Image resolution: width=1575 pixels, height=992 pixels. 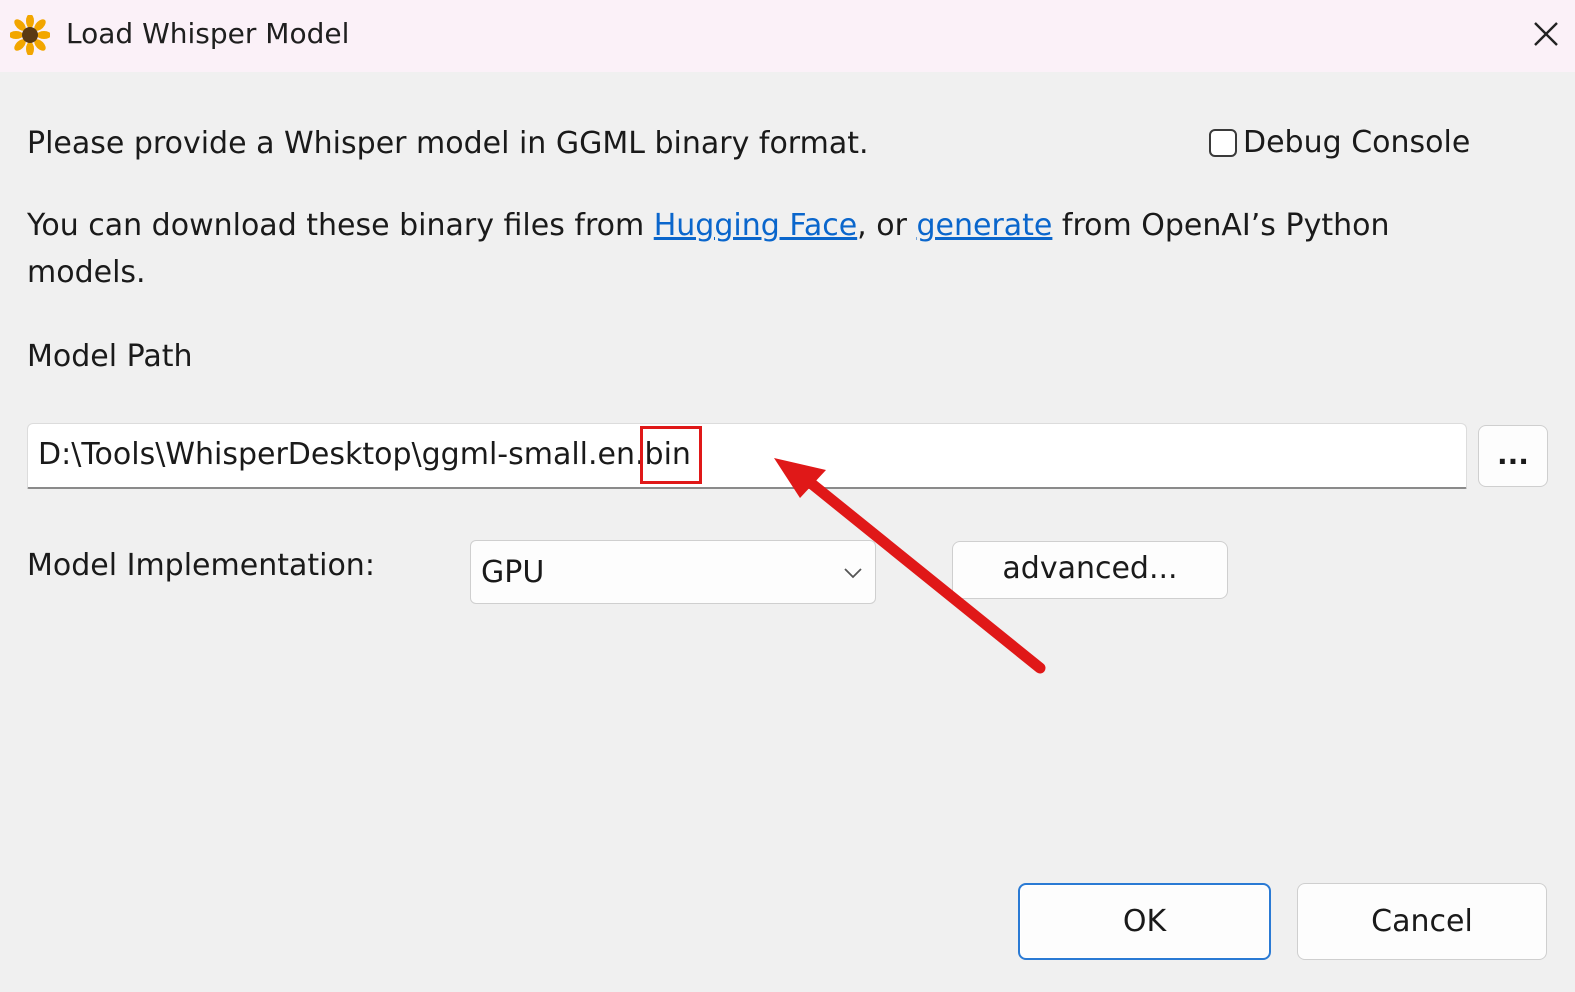 I want to click on debug-console-label: Debug Console, so click(x=1357, y=142).